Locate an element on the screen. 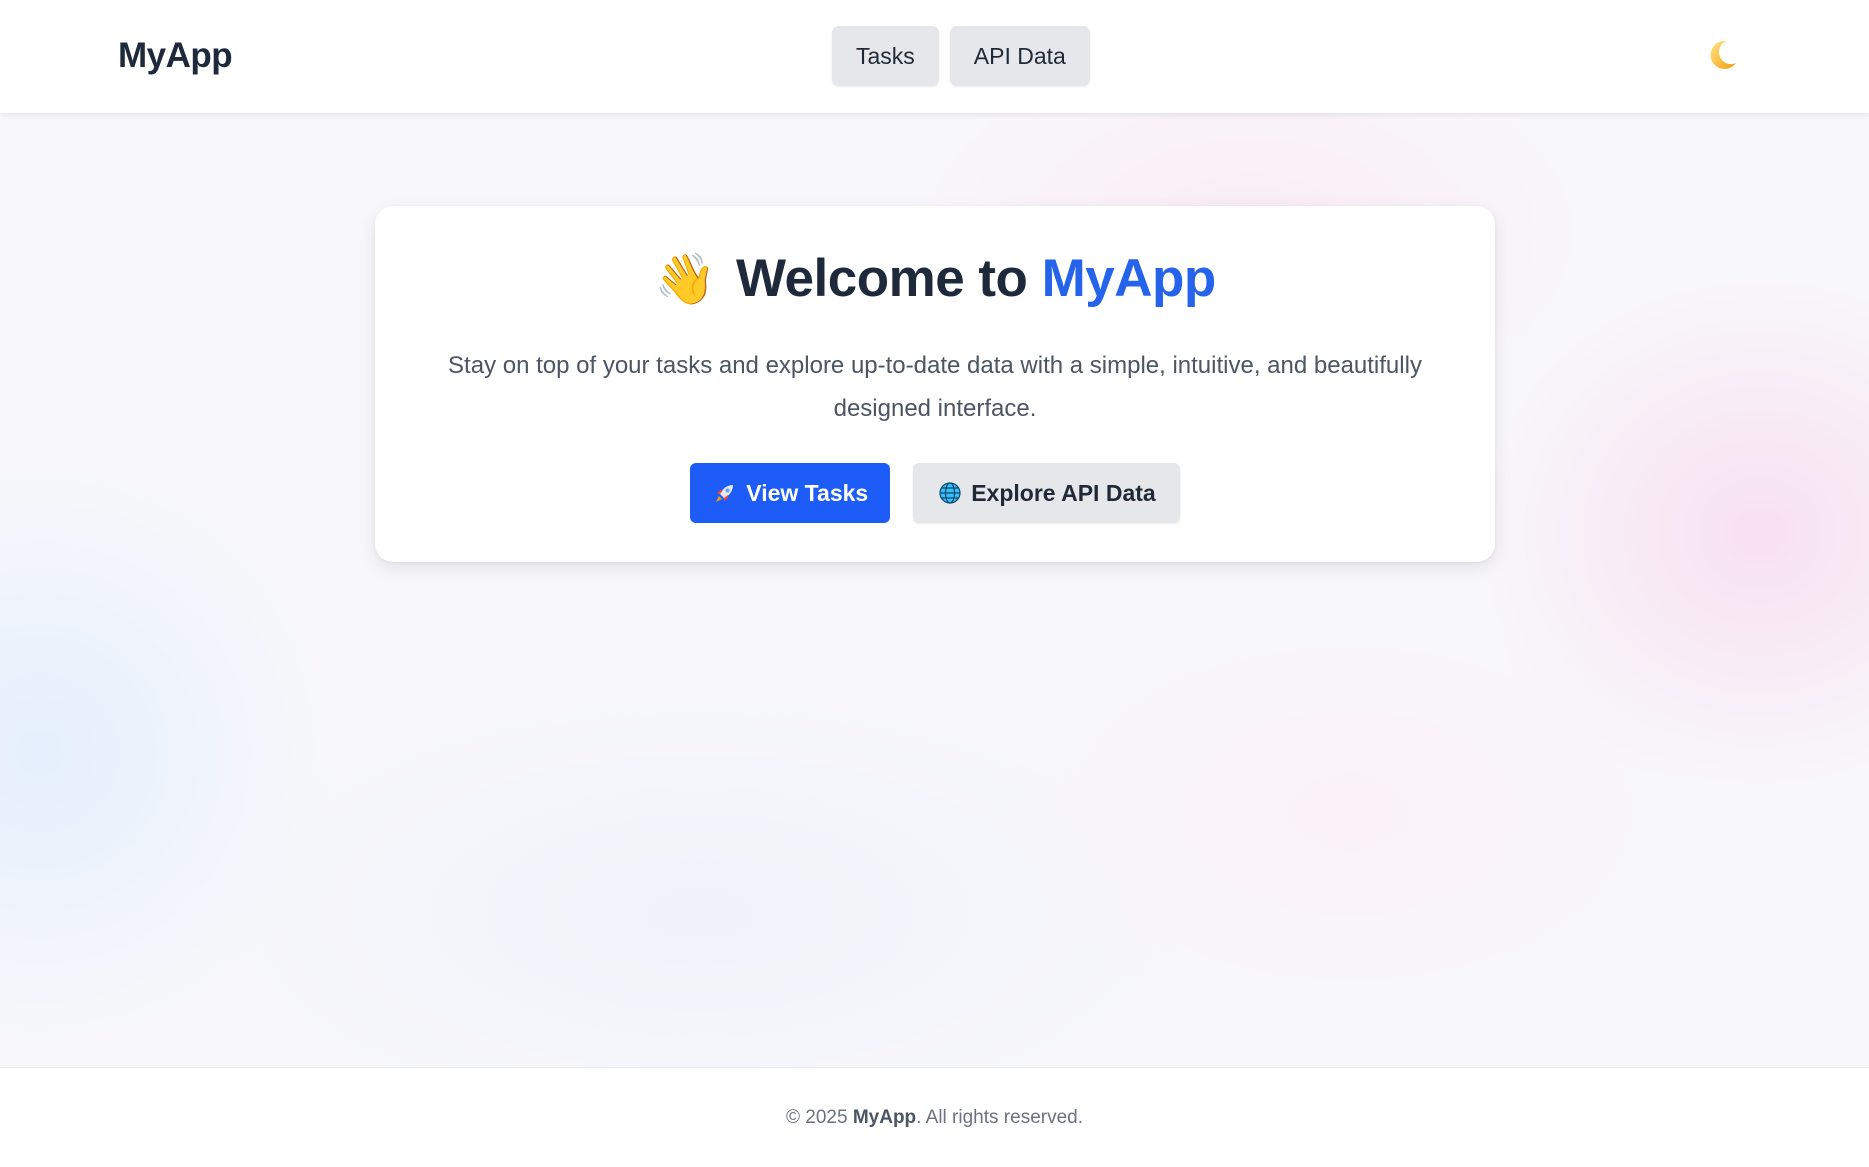 The image size is (1869, 1167). explore-api-data-button: Explore API Data is located at coordinates (1046, 493).